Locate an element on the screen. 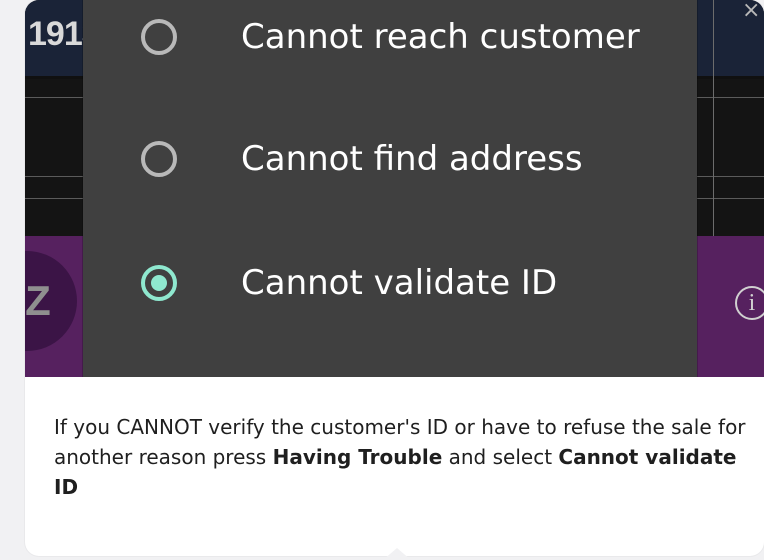 The height and width of the screenshot is (560, 764). reason-option-cannot-reach-customer: Cannot reach customer is located at coordinates (421, 37).